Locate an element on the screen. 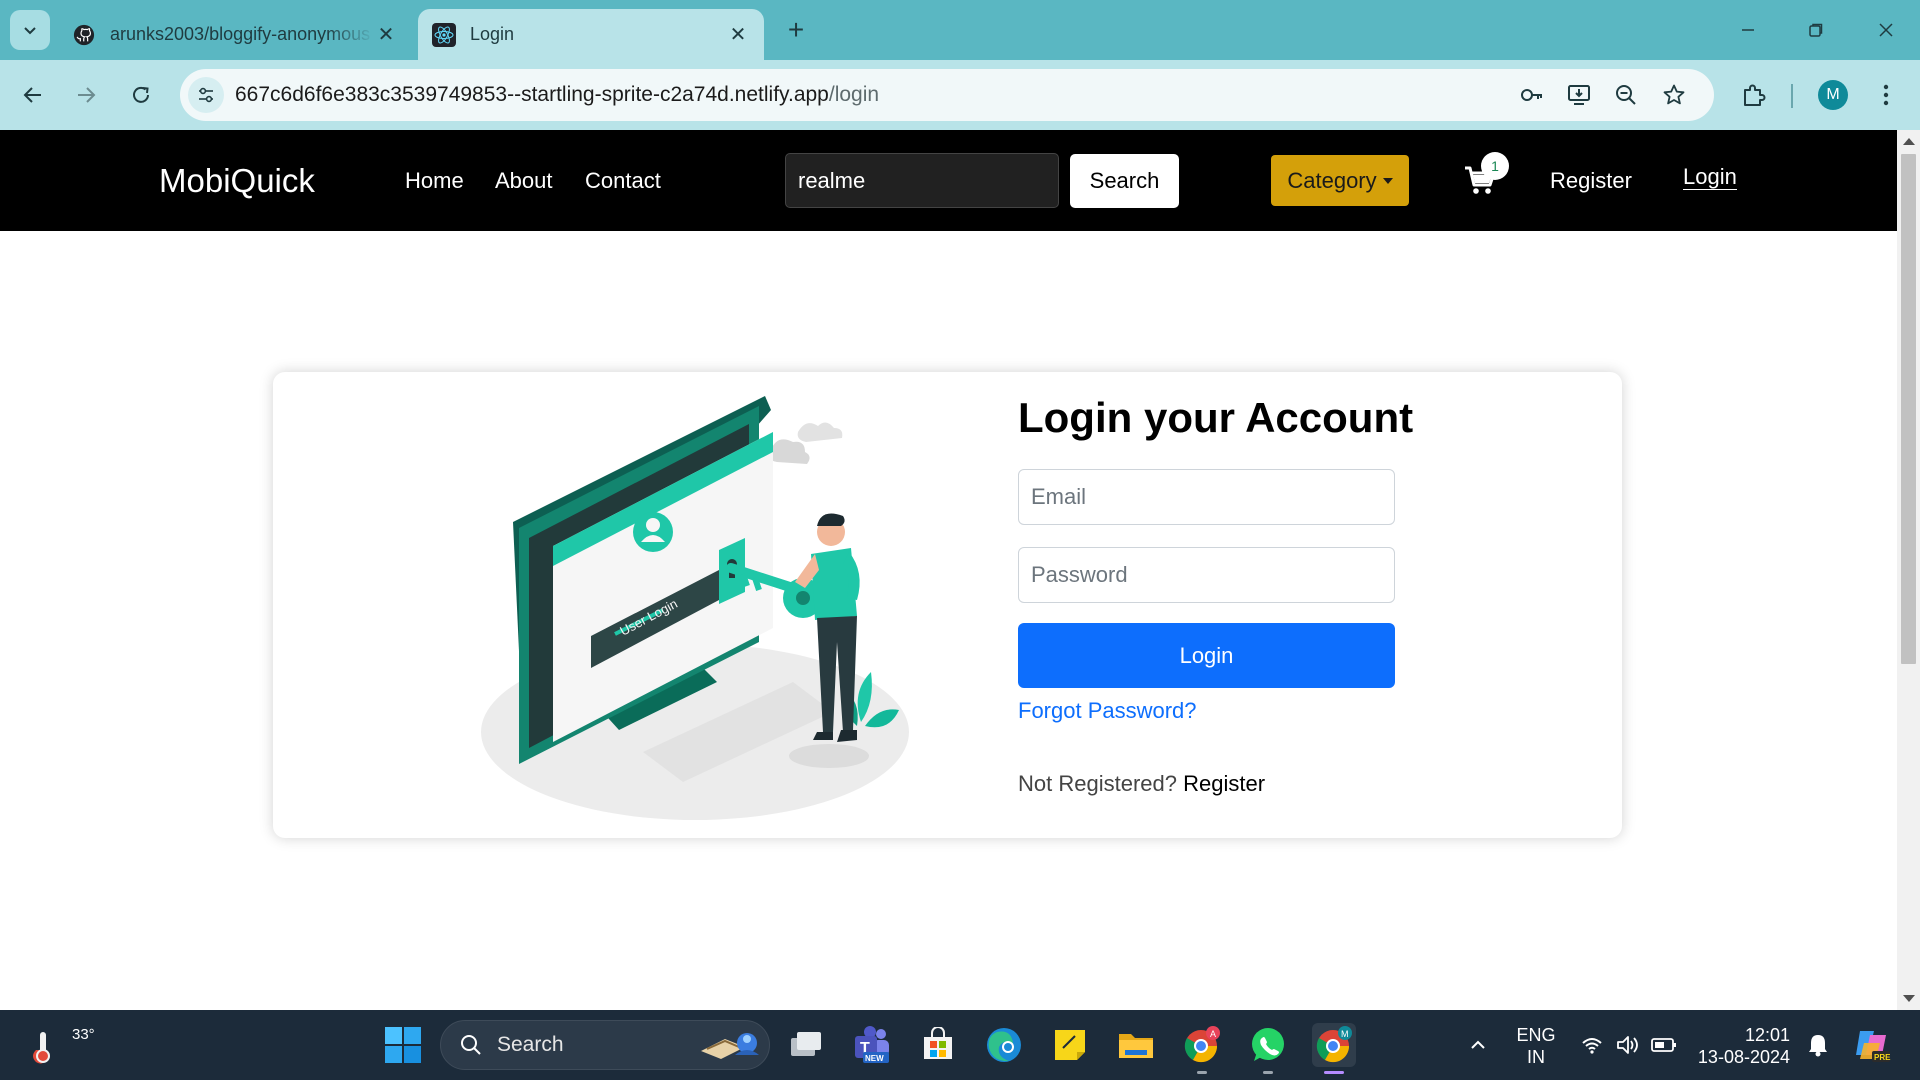  start-button is located at coordinates (403, 1045).